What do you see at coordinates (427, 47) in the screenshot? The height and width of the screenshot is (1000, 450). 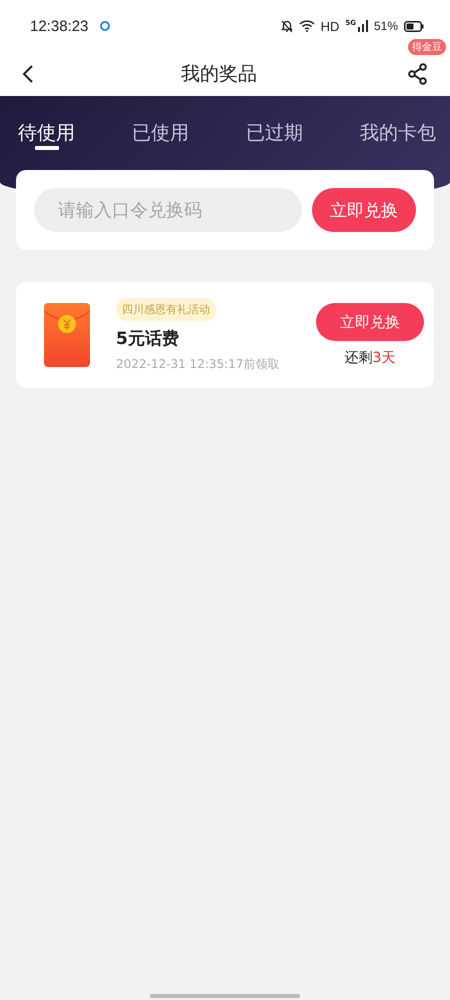 I see `reward-badge: 得金豆` at bounding box center [427, 47].